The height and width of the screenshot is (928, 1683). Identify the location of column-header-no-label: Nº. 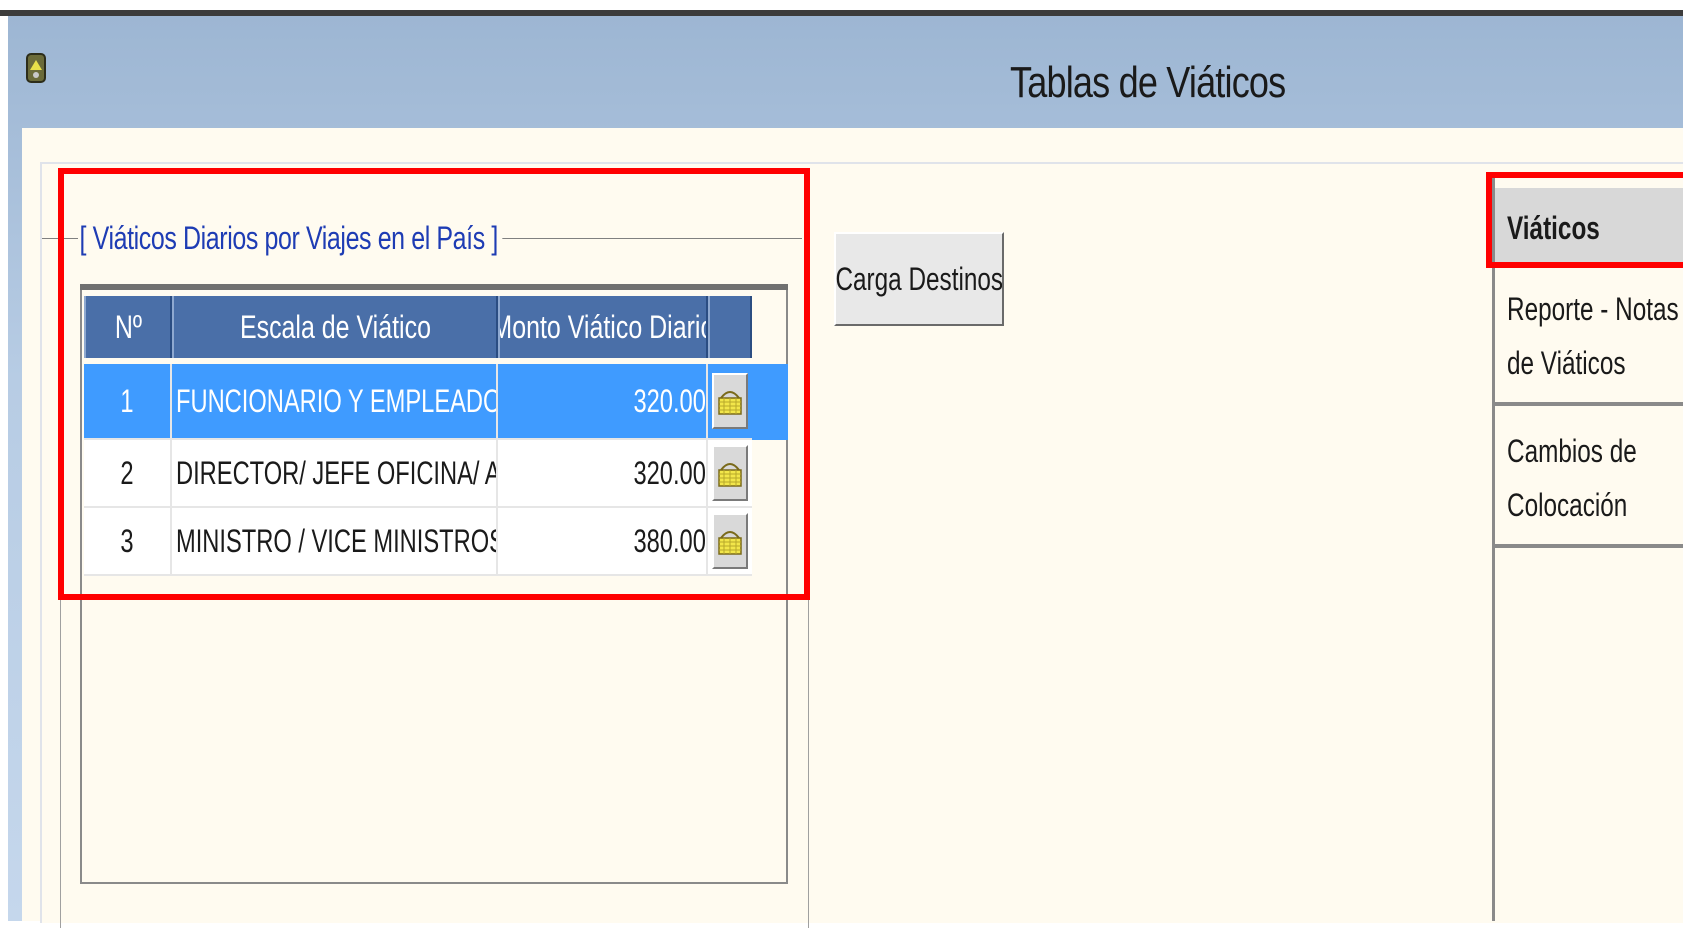
(128, 326).